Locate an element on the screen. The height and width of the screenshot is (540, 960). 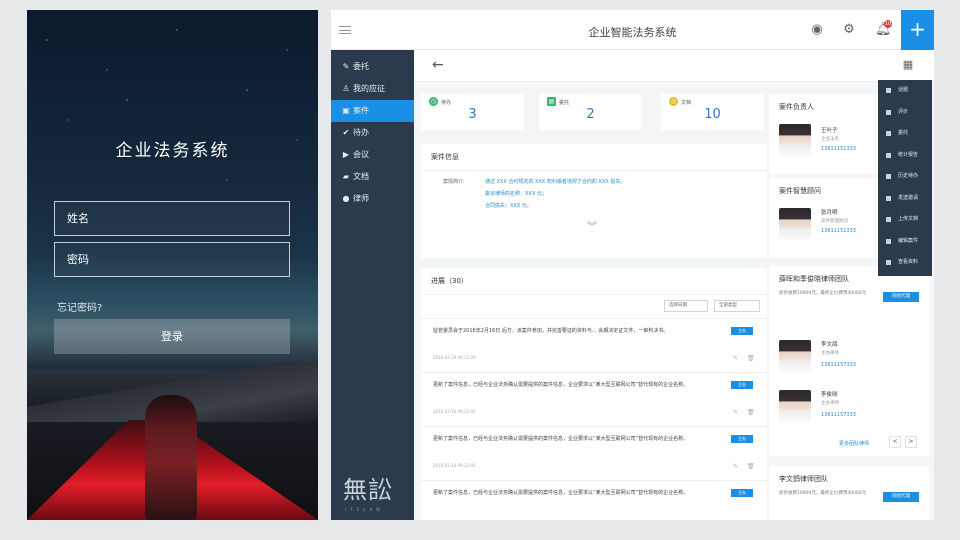
sidebar-item-cases: ▣ 案件 is located at coordinates (372, 111).